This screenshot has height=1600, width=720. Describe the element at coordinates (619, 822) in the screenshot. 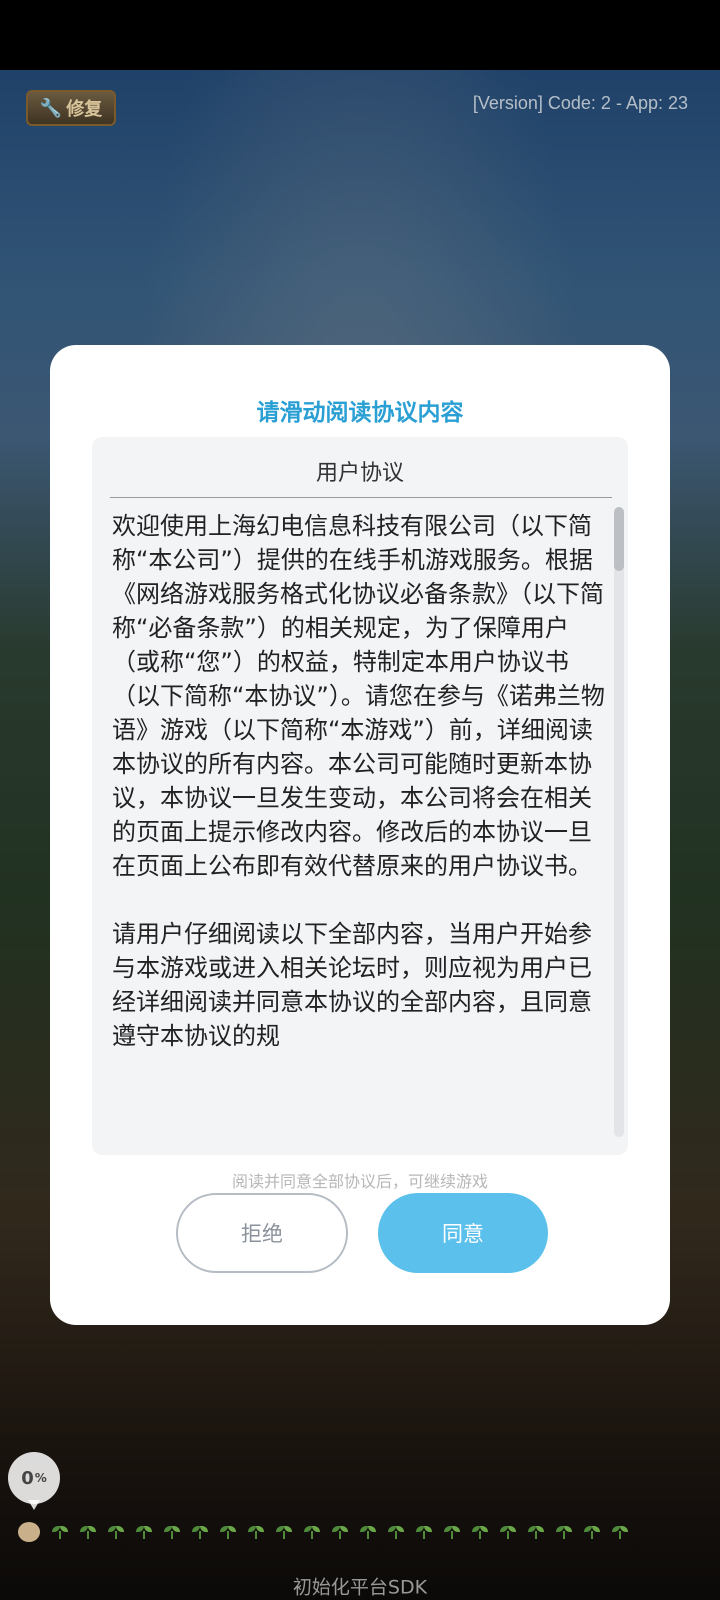

I see `scrollbar` at that location.